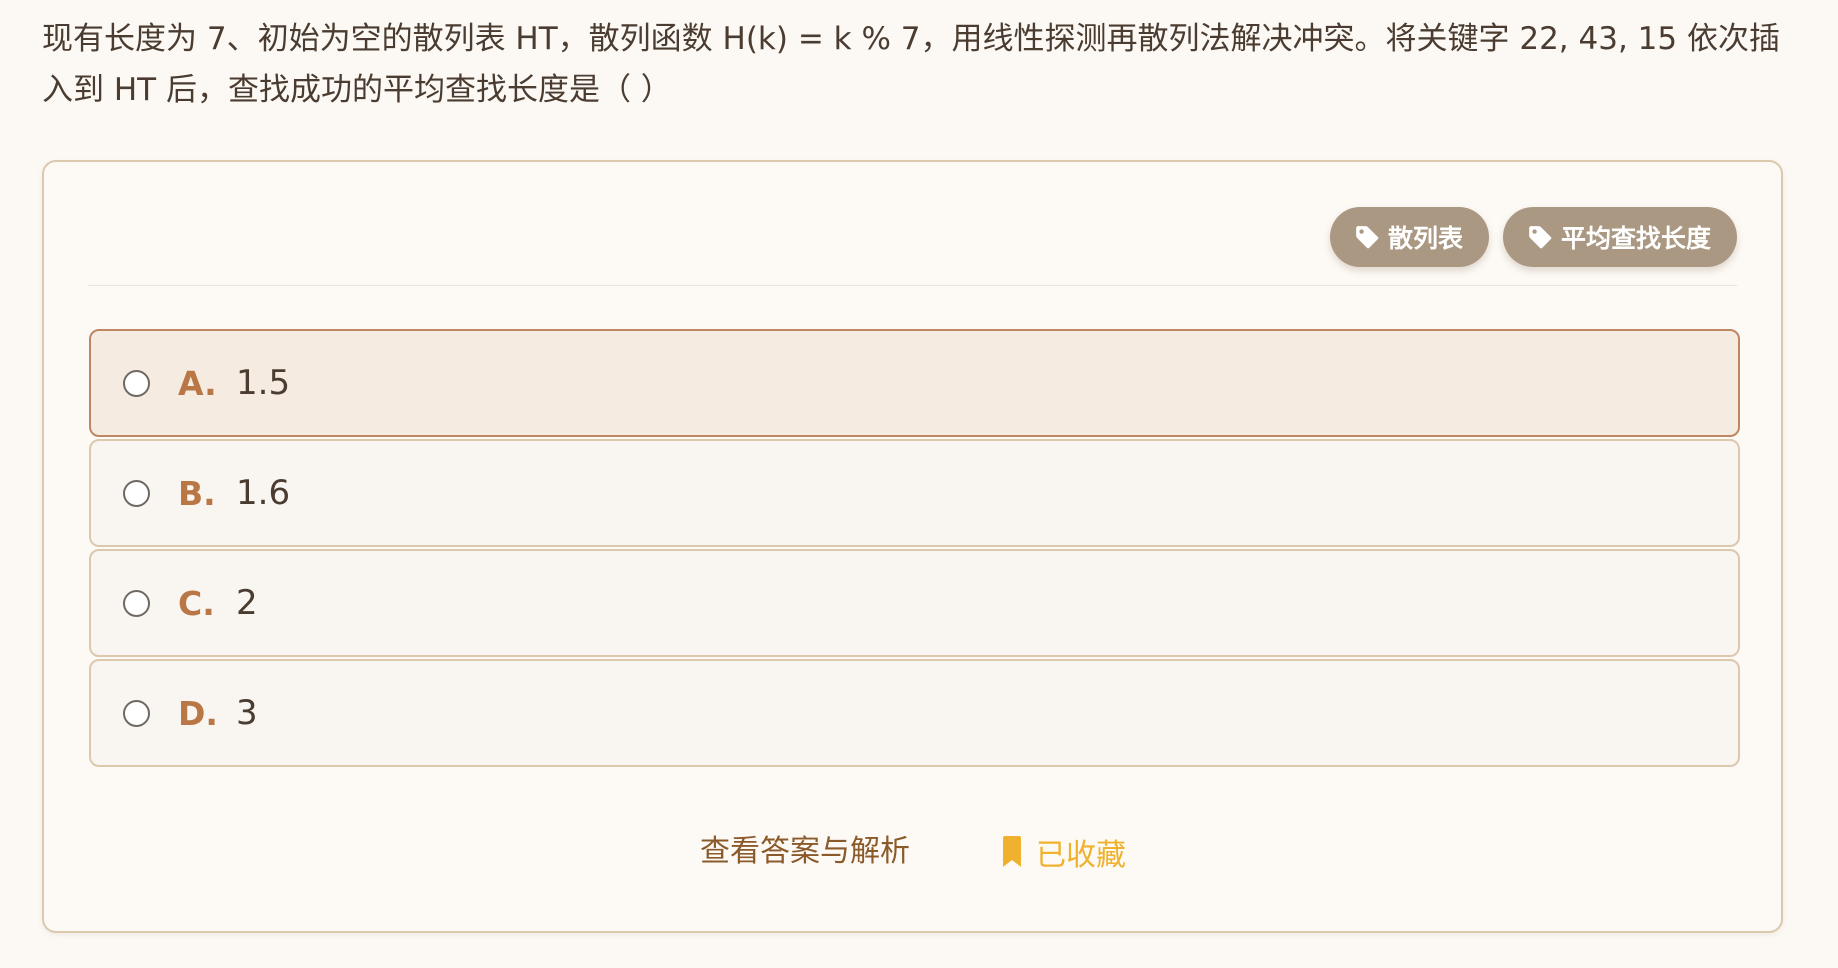 This screenshot has height=968, width=1838. I want to click on bookmark-icon, so click(1012, 851).